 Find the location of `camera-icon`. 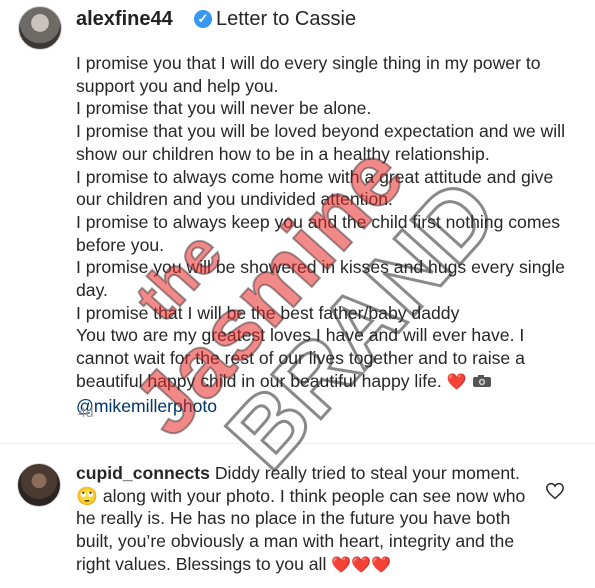

camera-icon is located at coordinates (481, 380).